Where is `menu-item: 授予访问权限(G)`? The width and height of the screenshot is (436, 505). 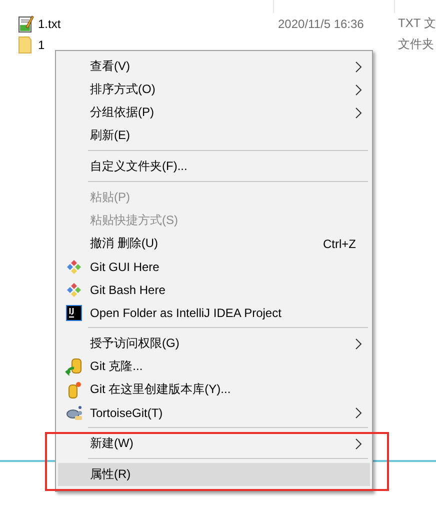 menu-item: 授予访问权限(G) is located at coordinates (214, 343).